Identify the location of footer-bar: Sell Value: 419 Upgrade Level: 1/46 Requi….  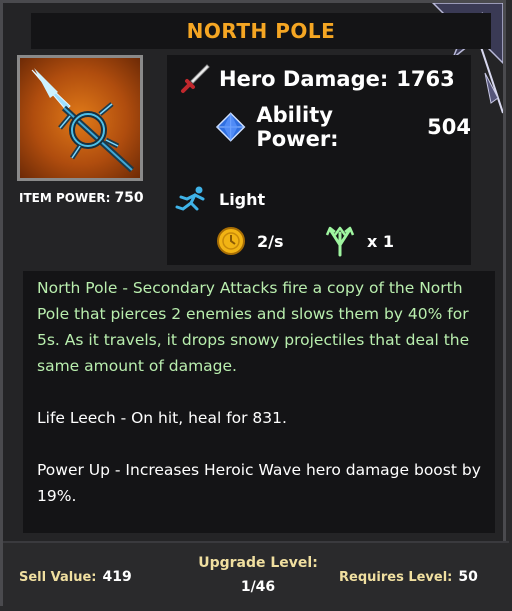
(256, 576).